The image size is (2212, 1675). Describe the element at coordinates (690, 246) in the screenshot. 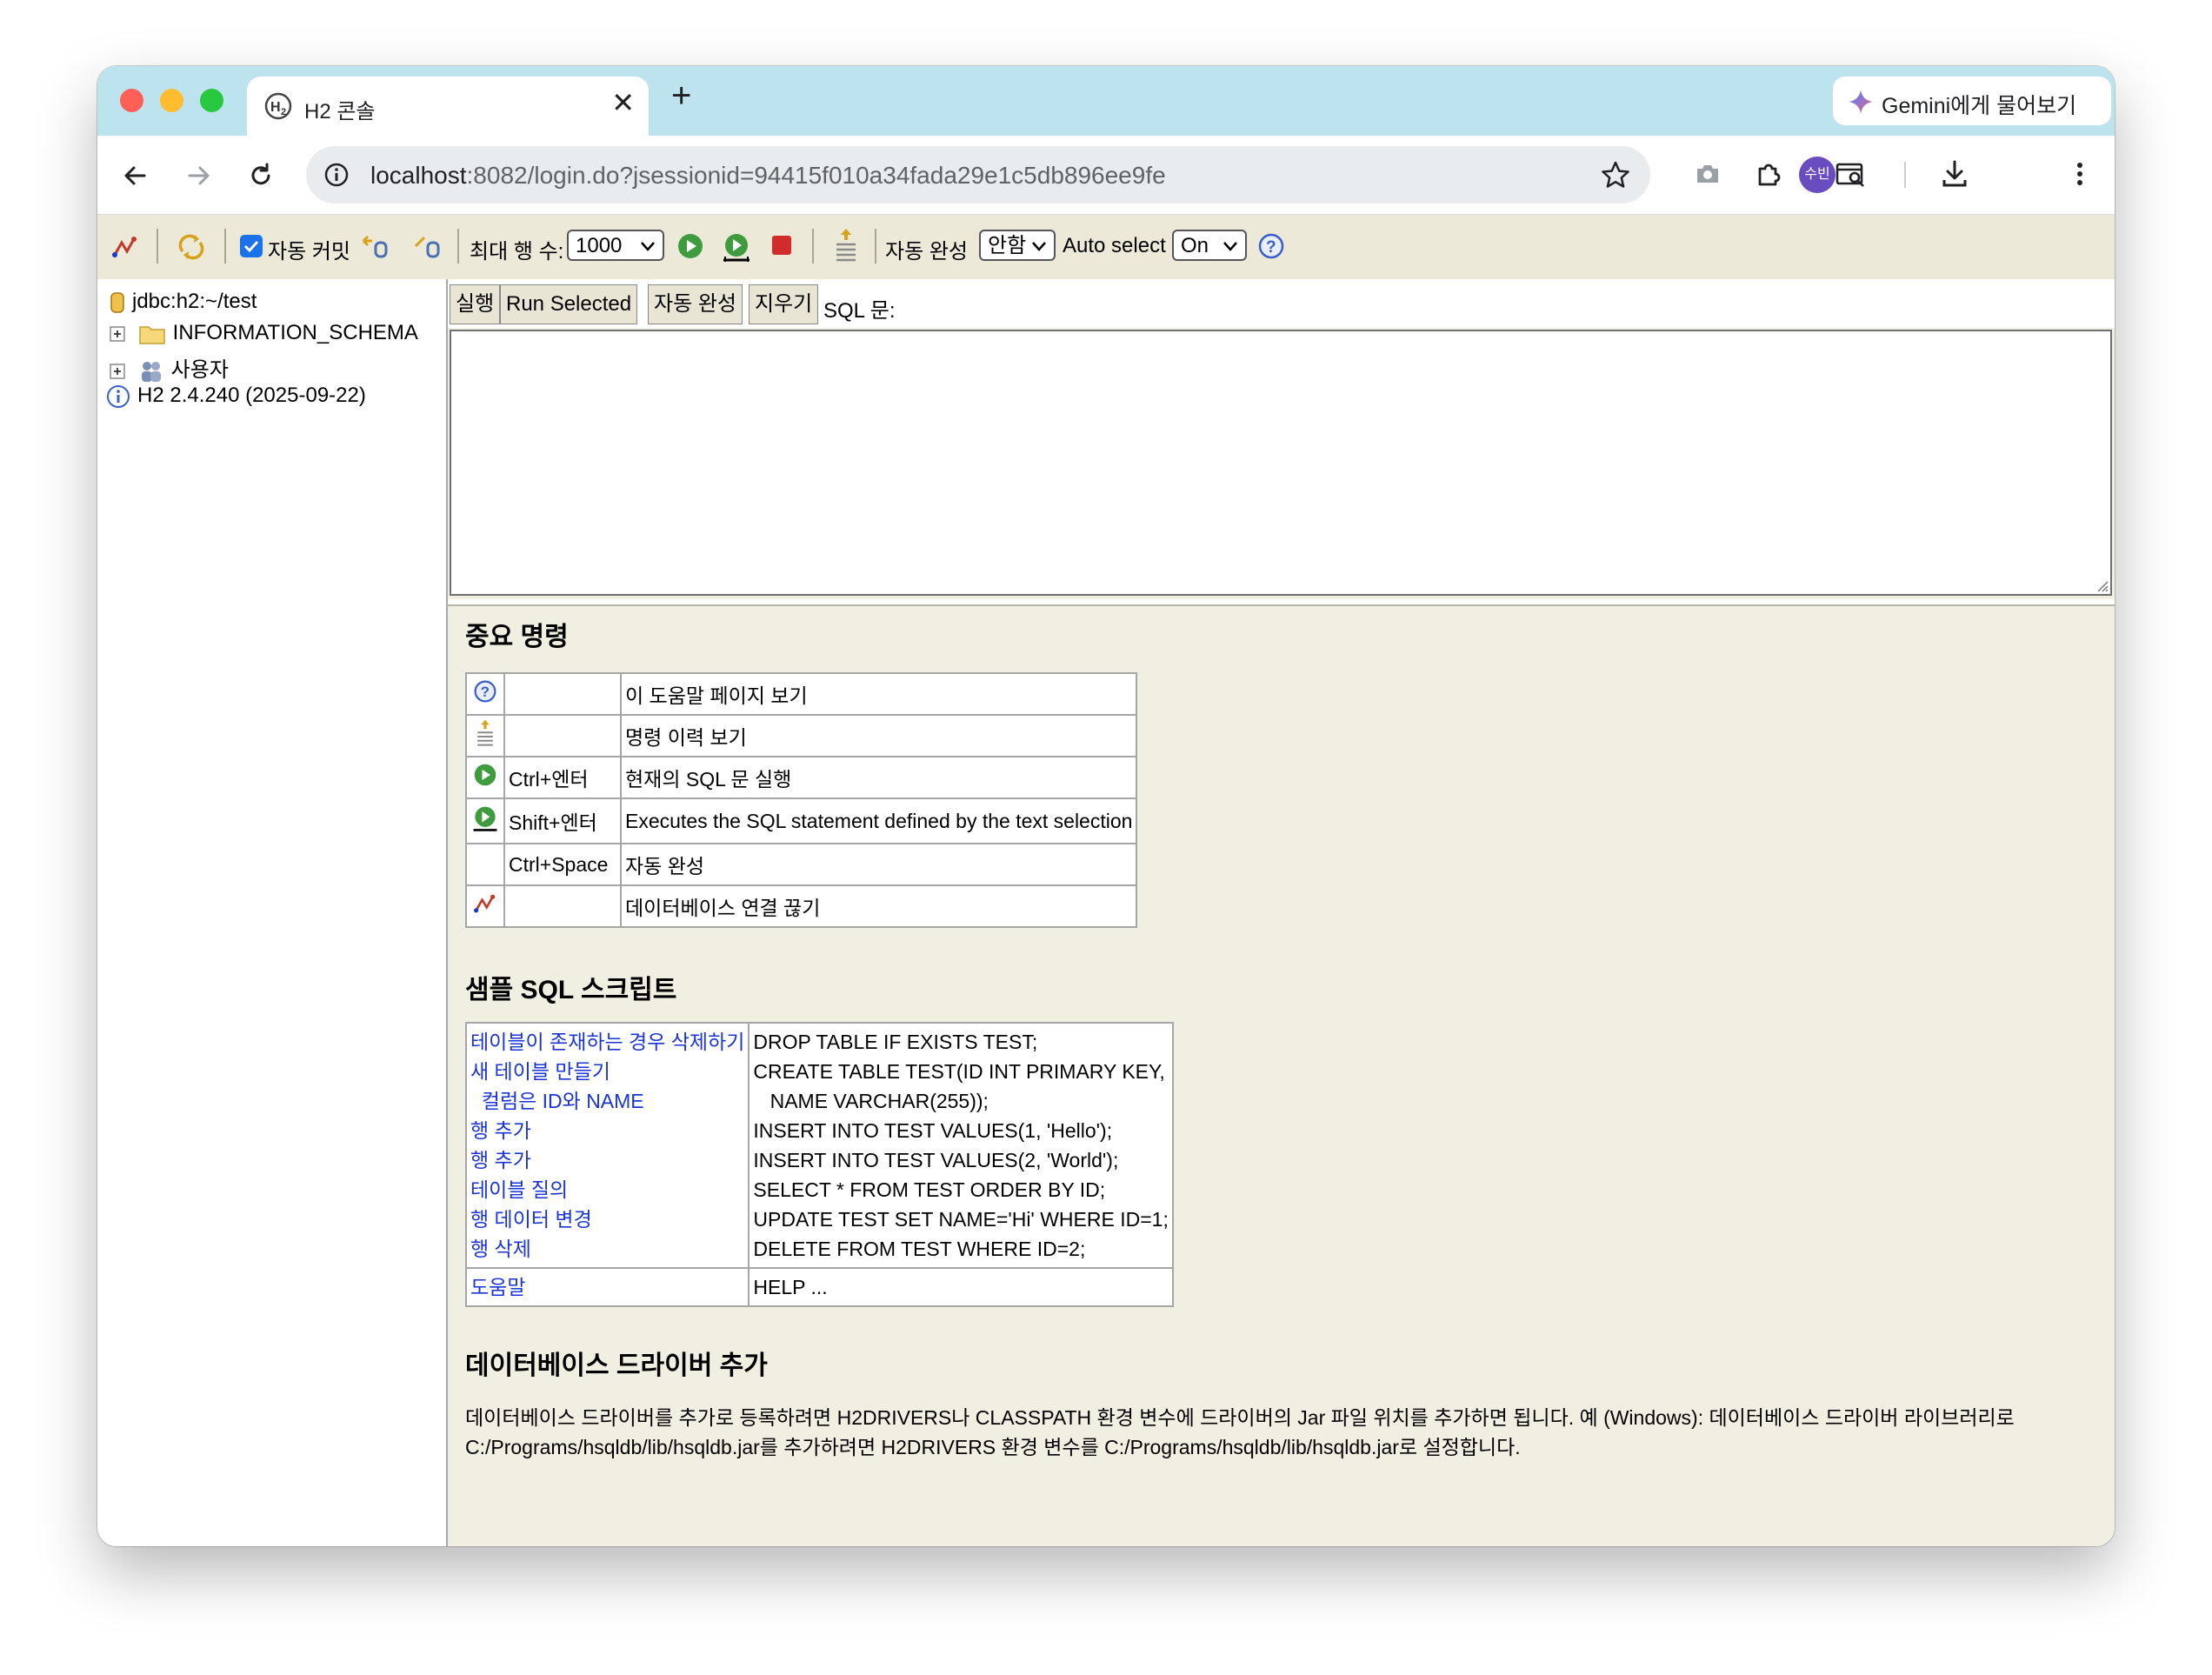

I see `run-icon` at that location.